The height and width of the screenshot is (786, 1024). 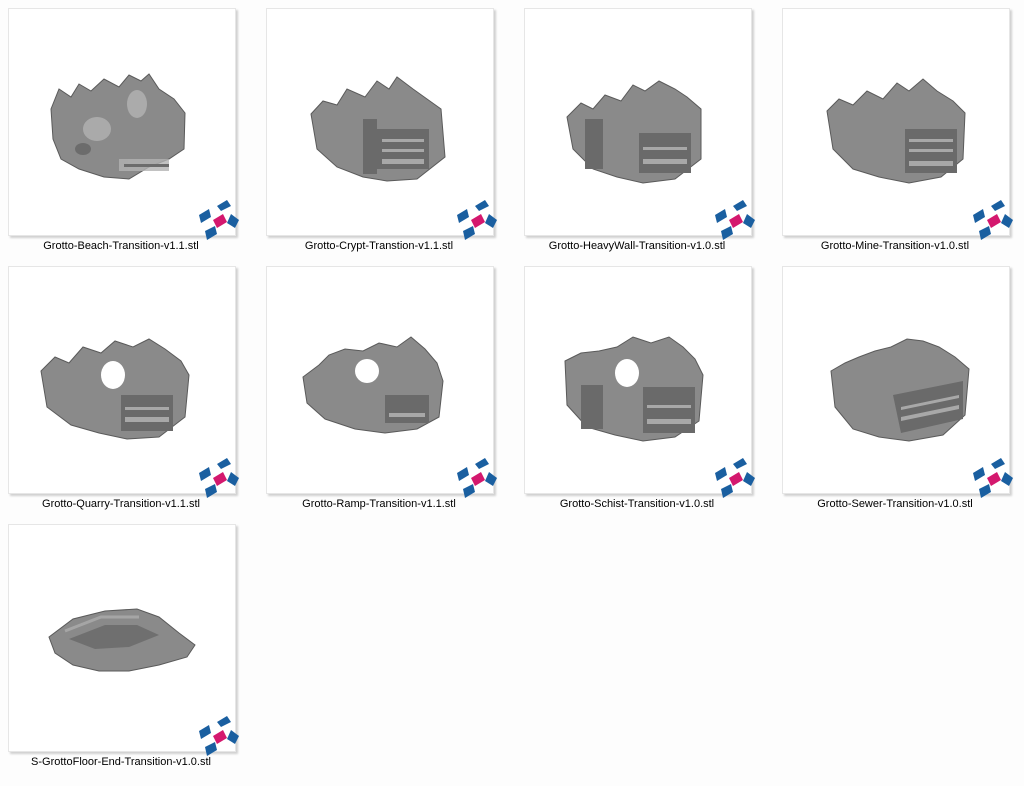 I want to click on file-item: Grotto-Beach-Transition-v1.1.stl, so click(x=120, y=127).